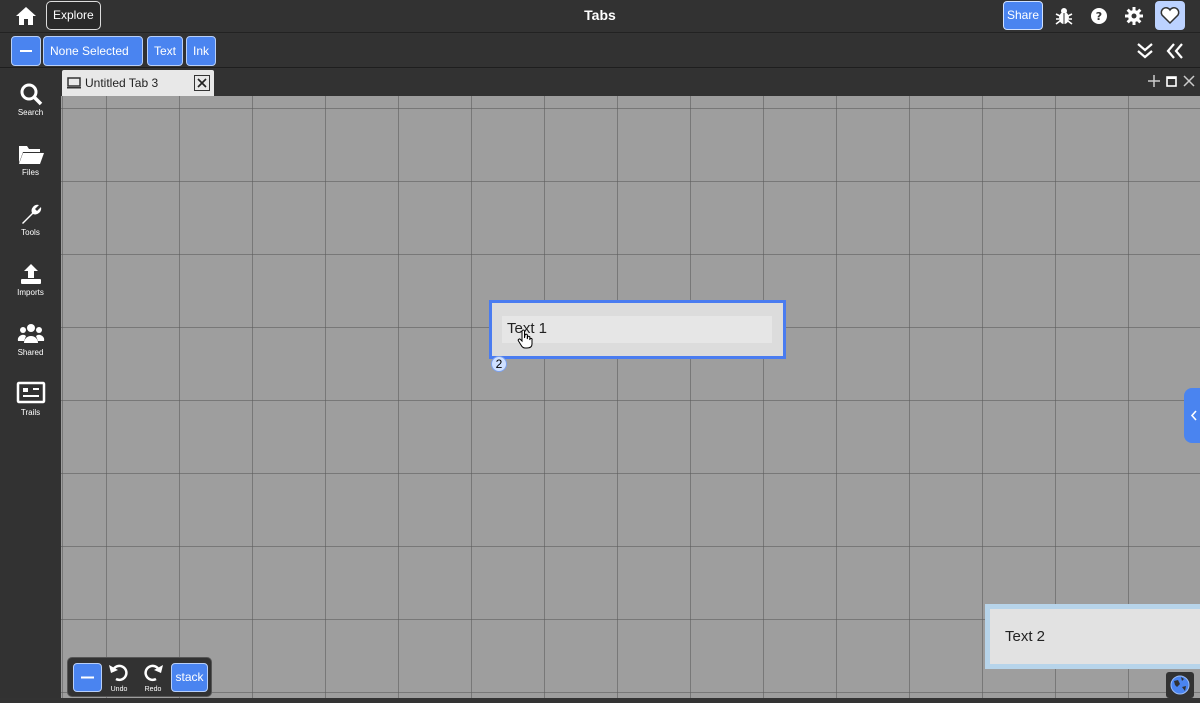 This screenshot has width=1200, height=703. Describe the element at coordinates (153, 673) in the screenshot. I see `redo-icon` at that location.